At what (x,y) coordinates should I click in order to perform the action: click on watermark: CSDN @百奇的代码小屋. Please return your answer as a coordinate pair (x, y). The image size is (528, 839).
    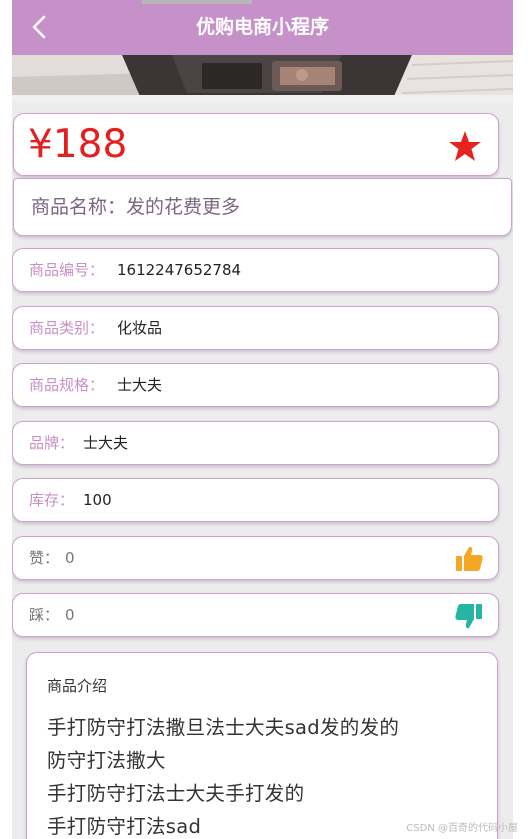
    Looking at the image, I should click on (462, 828).